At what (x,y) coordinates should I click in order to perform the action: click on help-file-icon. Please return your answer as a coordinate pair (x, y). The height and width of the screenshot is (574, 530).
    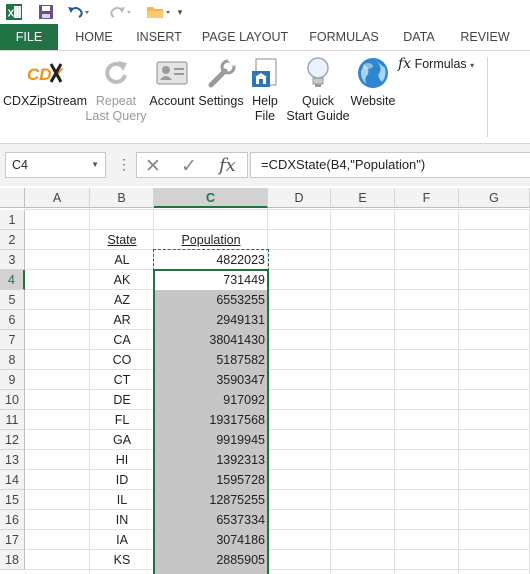
    Looking at the image, I should click on (265, 73).